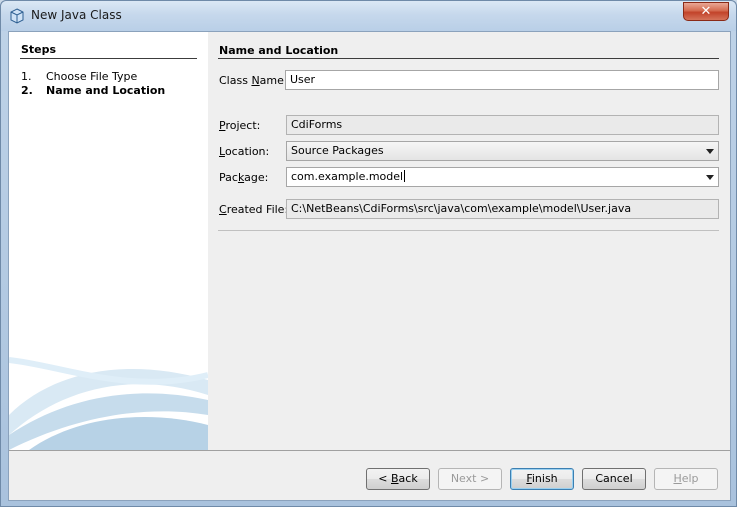 The width and height of the screenshot is (737, 507). Describe the element at coordinates (279, 50) in the screenshot. I see `section-title: Name and Location` at that location.